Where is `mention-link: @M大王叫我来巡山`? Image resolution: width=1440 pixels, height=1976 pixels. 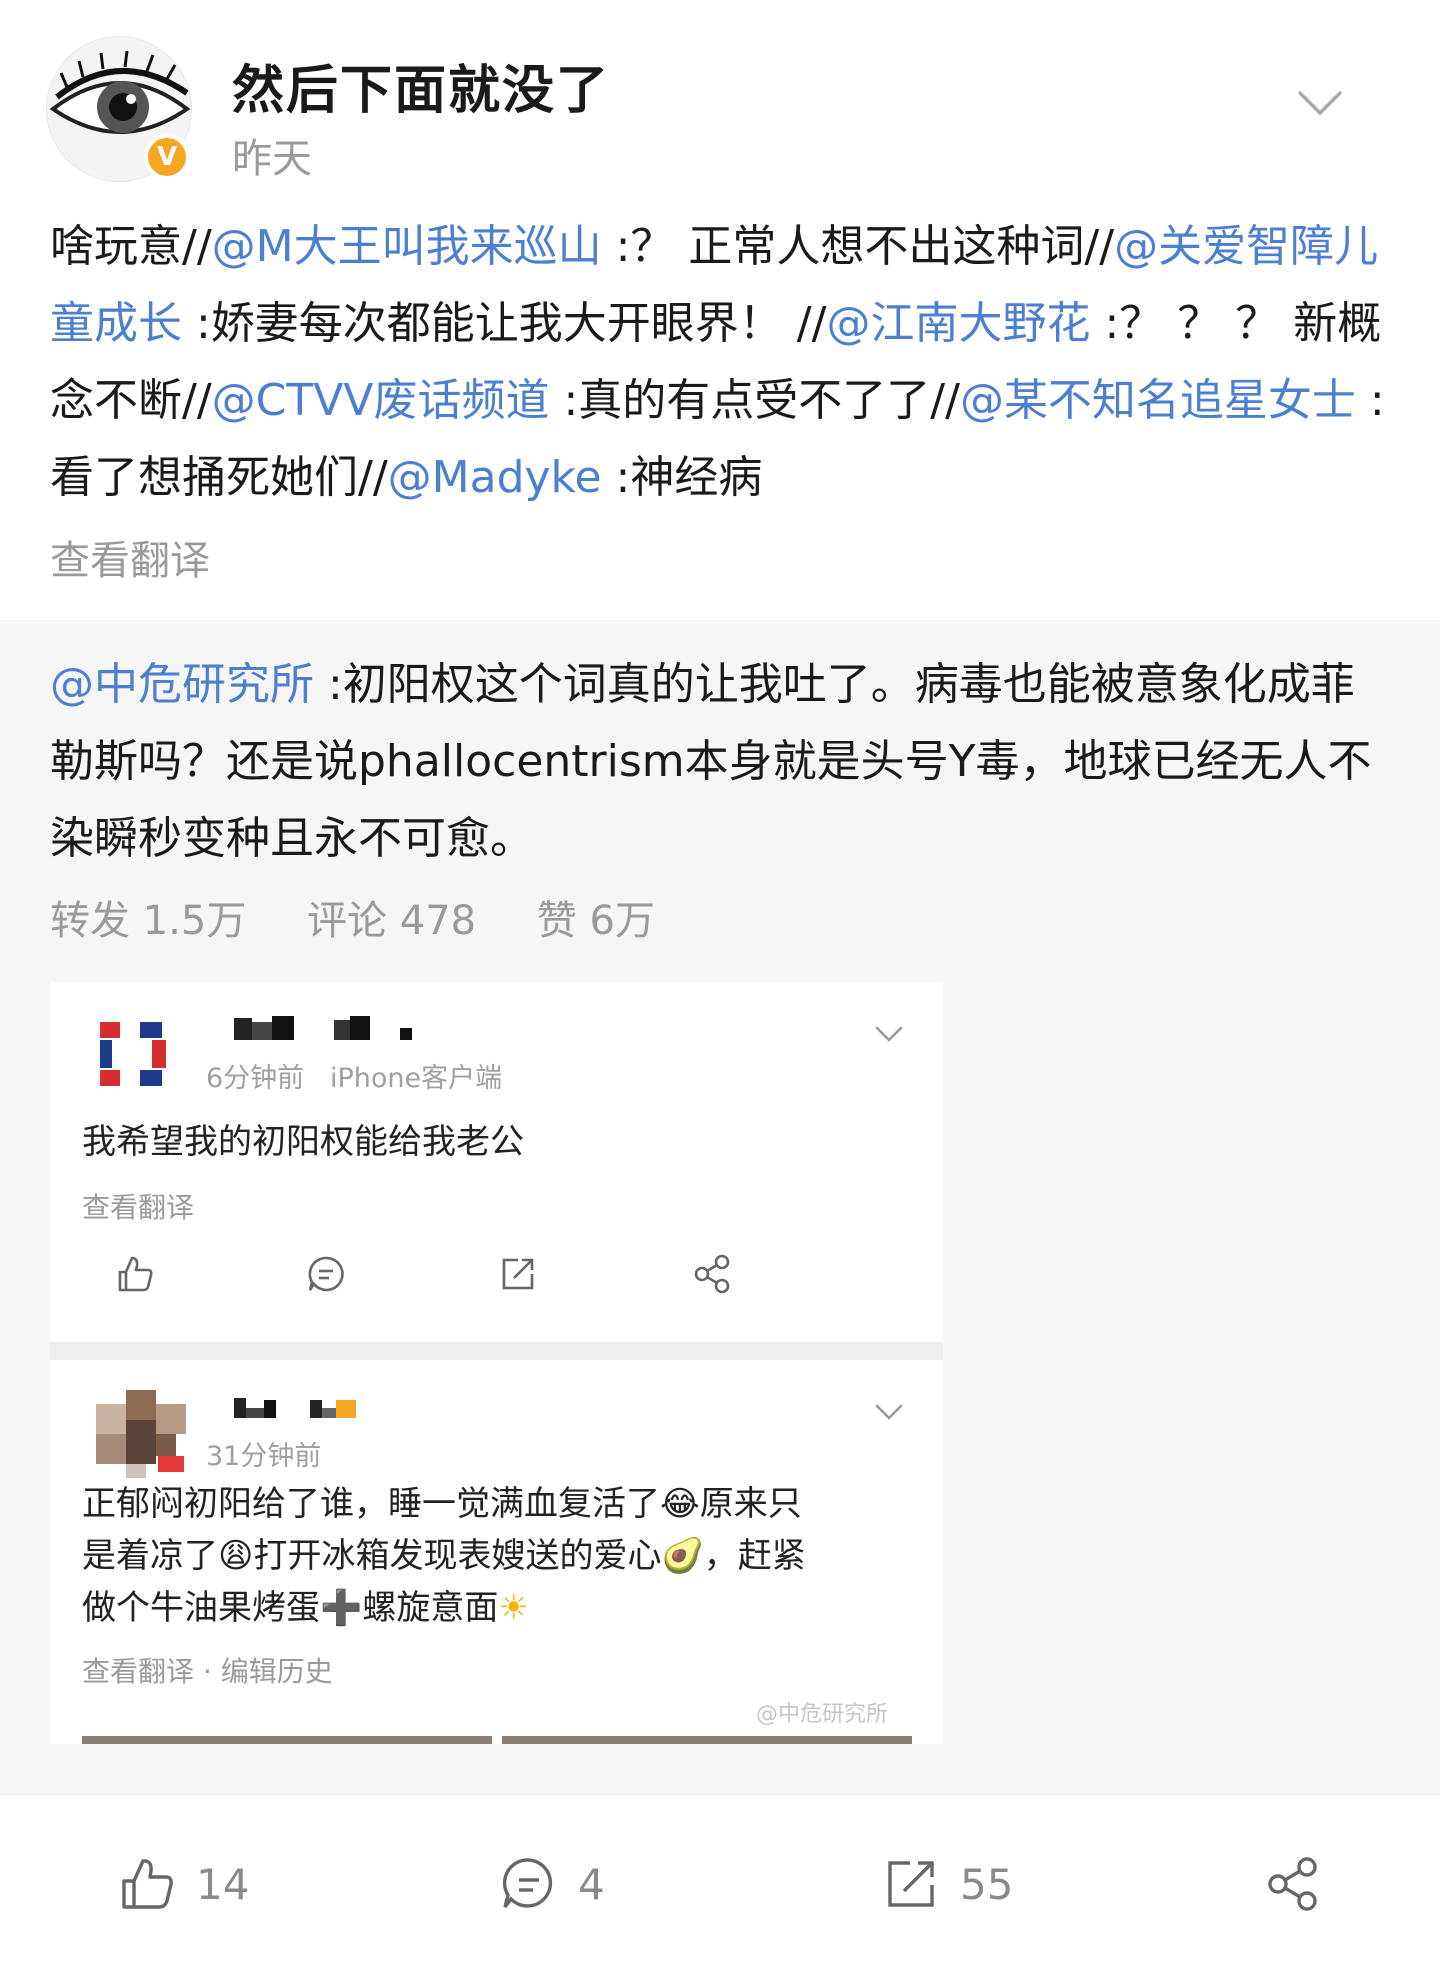 mention-link: @M大王叫我来巡山 is located at coordinates (407, 246).